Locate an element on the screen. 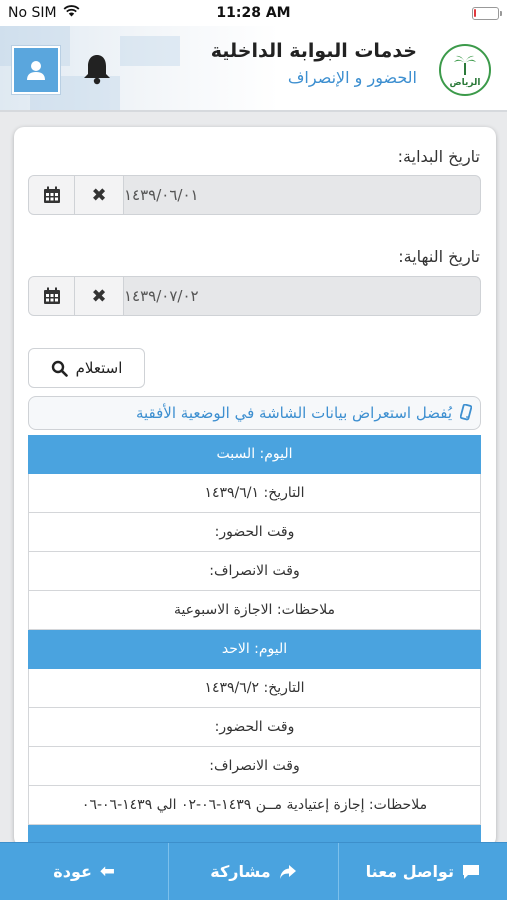  profile-button is located at coordinates (36, 70).